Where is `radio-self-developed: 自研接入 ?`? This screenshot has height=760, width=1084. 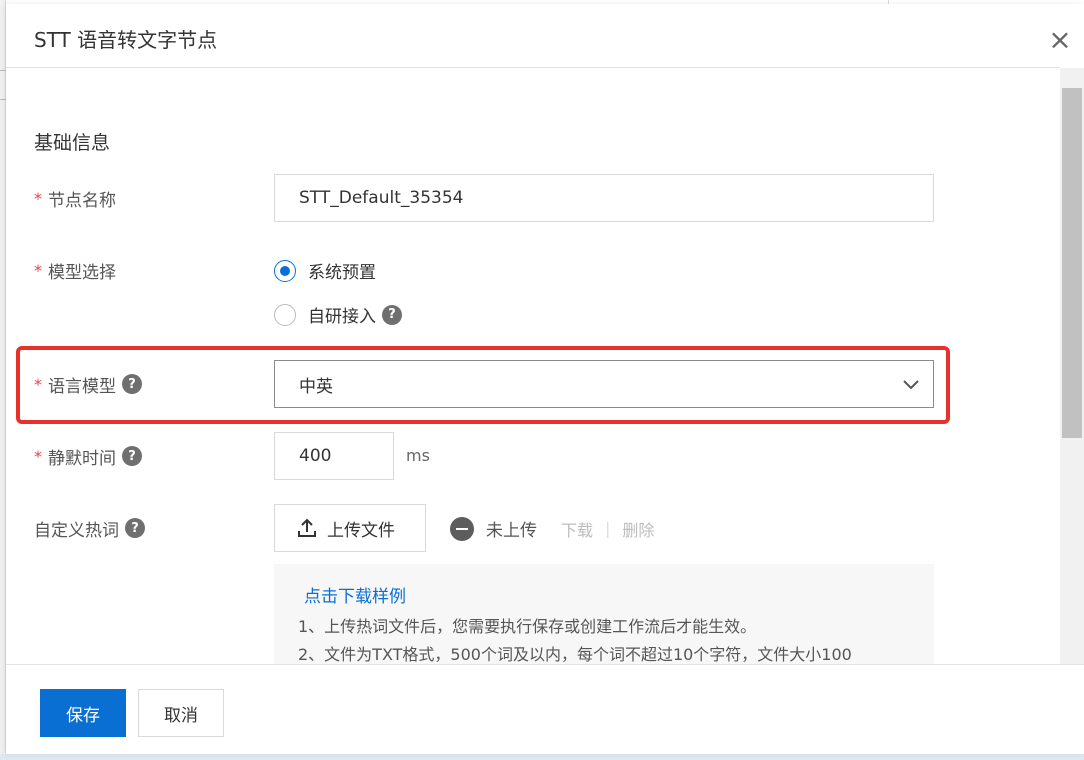 radio-self-developed: 自研接入 ? is located at coordinates (338, 314).